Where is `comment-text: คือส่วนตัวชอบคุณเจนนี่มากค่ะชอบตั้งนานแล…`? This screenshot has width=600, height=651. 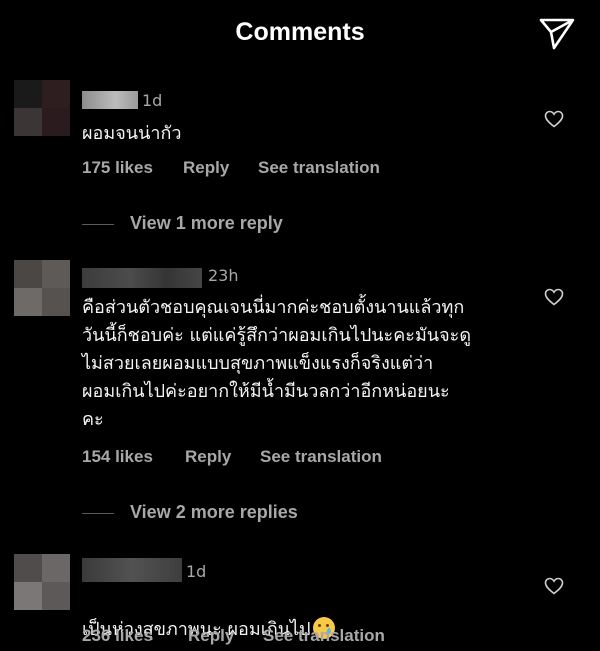
comment-text: คือส่วนตัวชอบคุณเจนนี่มากค่ะชอบตั้งนานแล… is located at coordinates (277, 363).